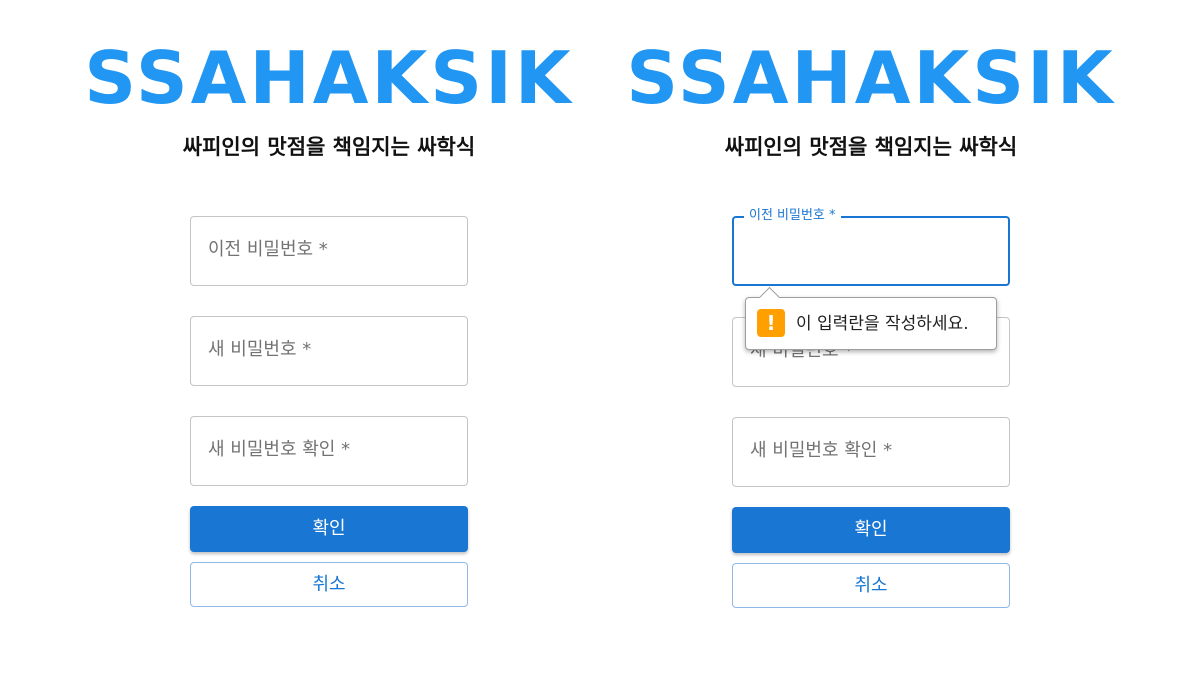  What do you see at coordinates (871, 247) in the screenshot?
I see `old-password-field-focused: 이전 비밀번호 *` at bounding box center [871, 247].